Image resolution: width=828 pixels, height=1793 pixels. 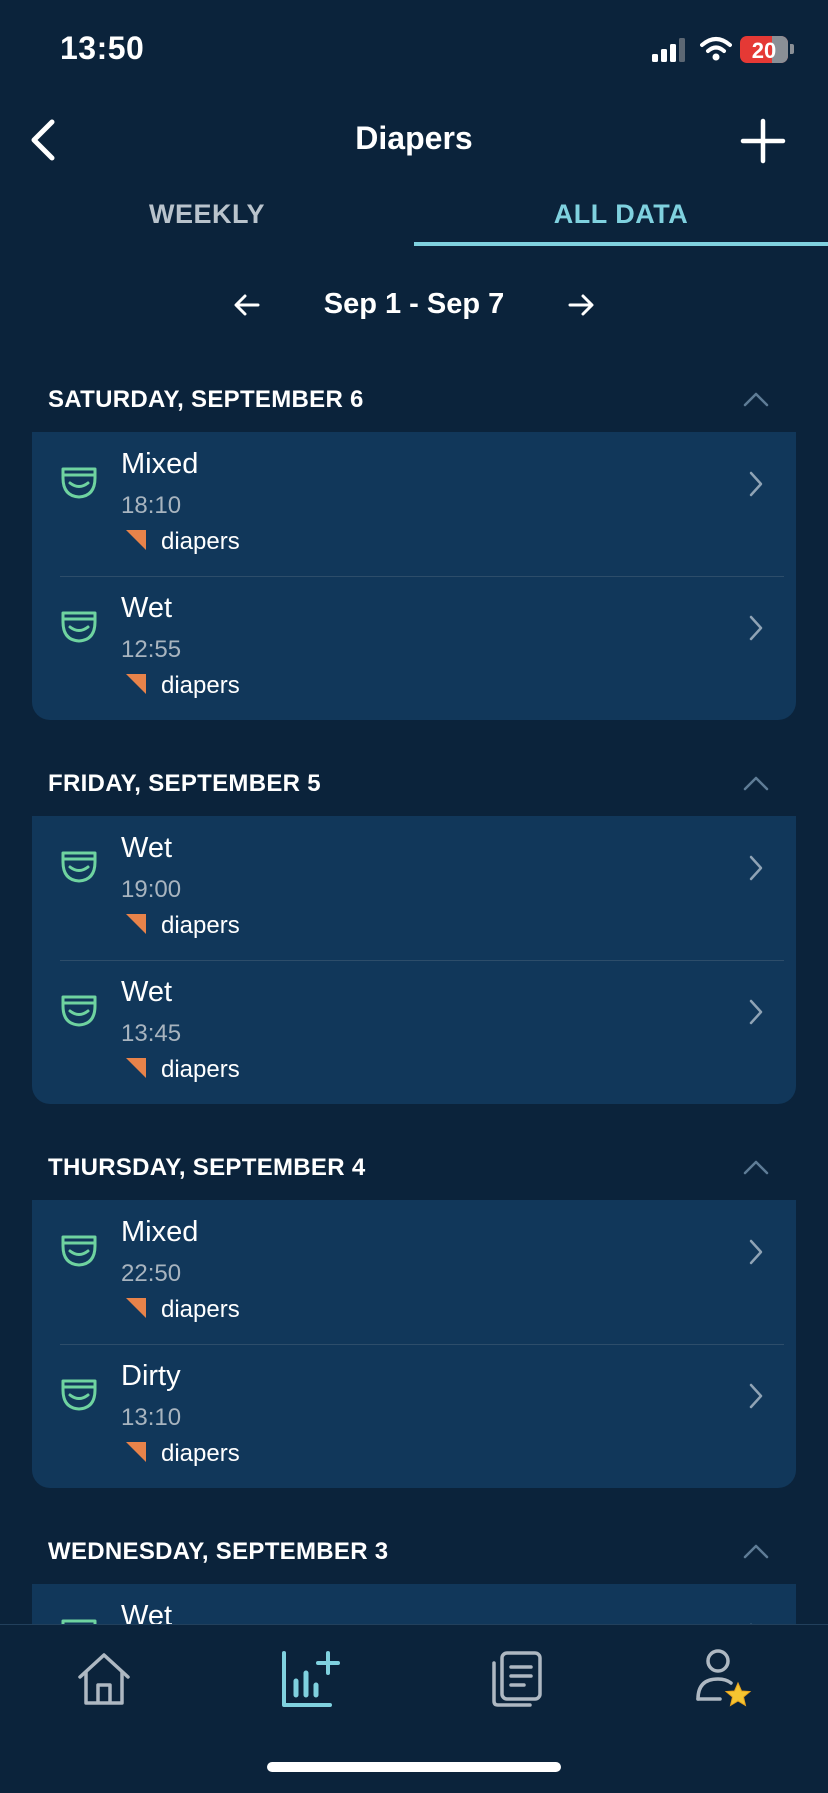 I want to click on page-title: Diapers, so click(x=414, y=138).